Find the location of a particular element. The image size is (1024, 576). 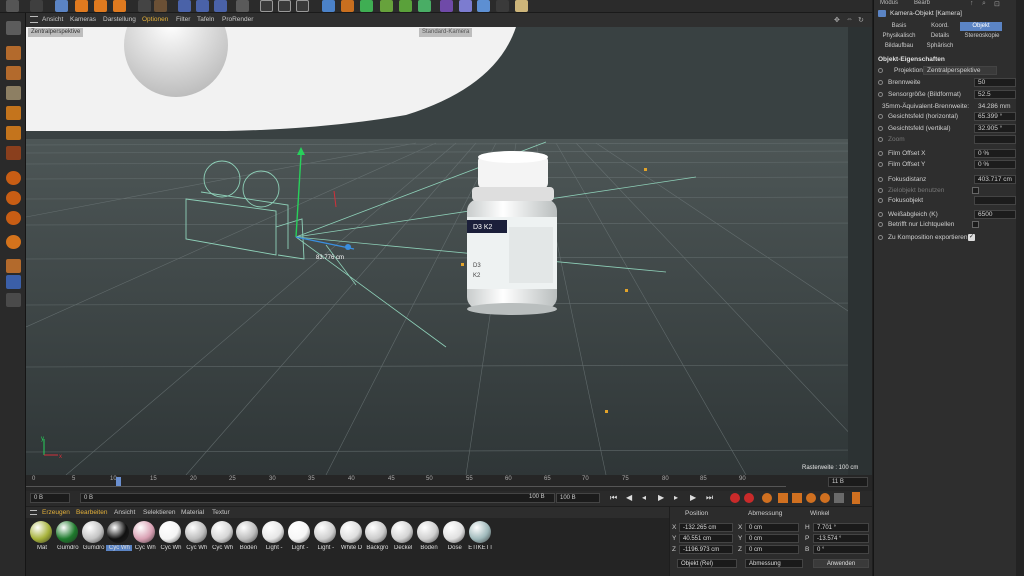

property-field: 6500 is located at coordinates (995, 214).